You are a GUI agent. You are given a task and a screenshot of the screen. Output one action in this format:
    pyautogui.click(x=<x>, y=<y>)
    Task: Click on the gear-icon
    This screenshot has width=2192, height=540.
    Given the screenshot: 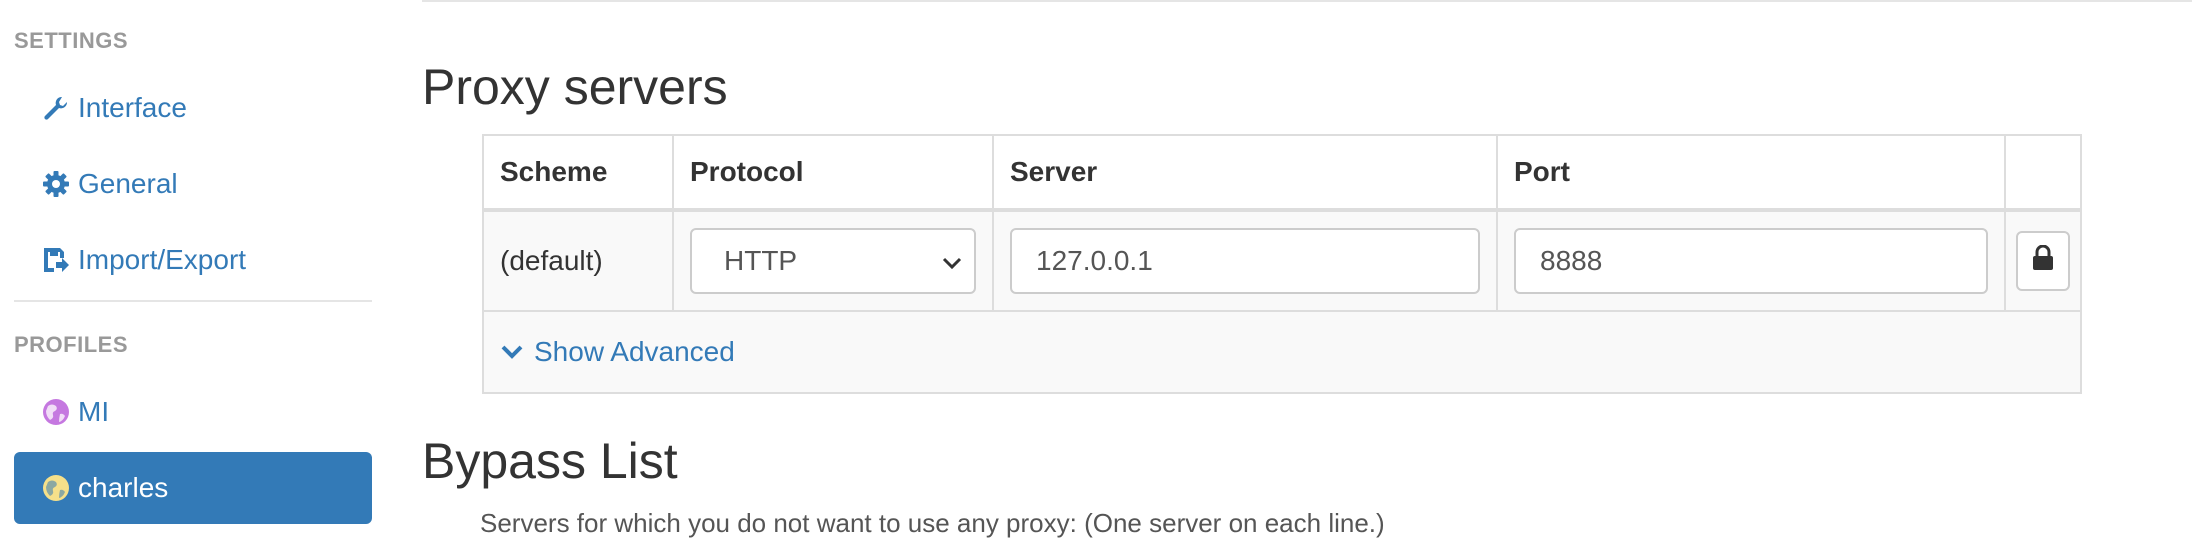 What is the action you would take?
    pyautogui.click(x=56, y=184)
    